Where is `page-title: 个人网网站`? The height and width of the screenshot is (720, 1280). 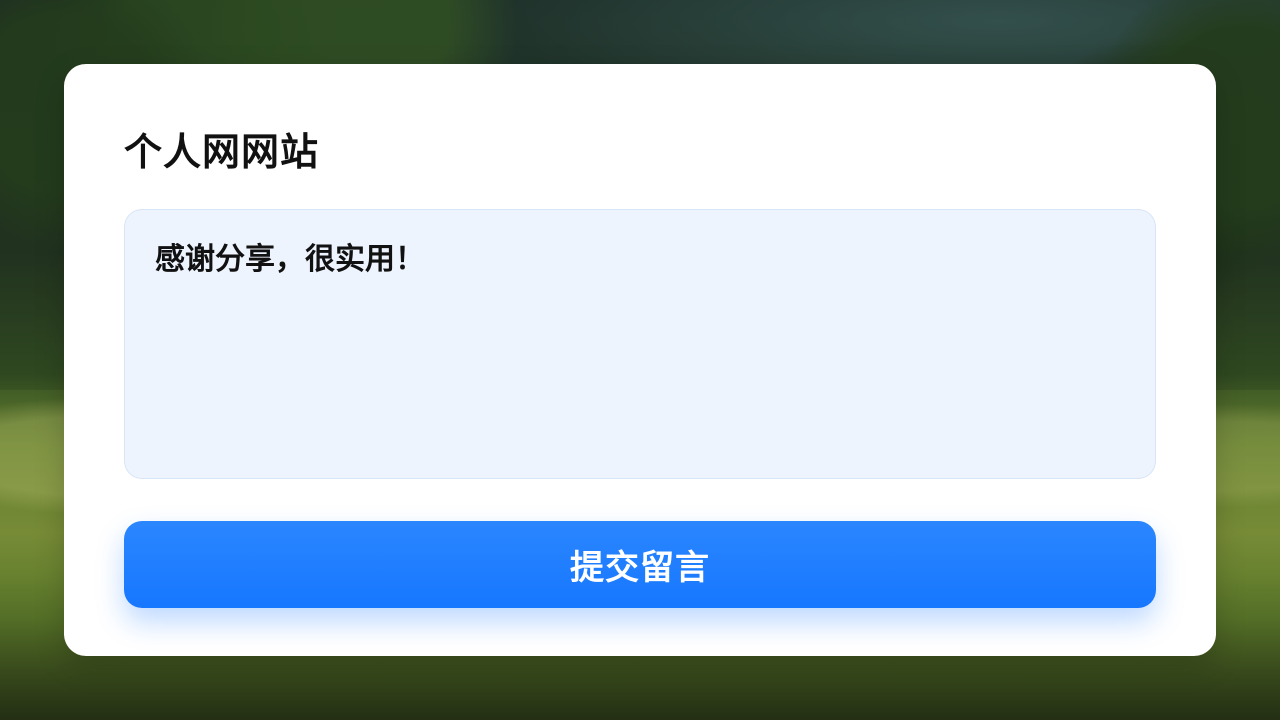 page-title: 个人网网站 is located at coordinates (222, 152).